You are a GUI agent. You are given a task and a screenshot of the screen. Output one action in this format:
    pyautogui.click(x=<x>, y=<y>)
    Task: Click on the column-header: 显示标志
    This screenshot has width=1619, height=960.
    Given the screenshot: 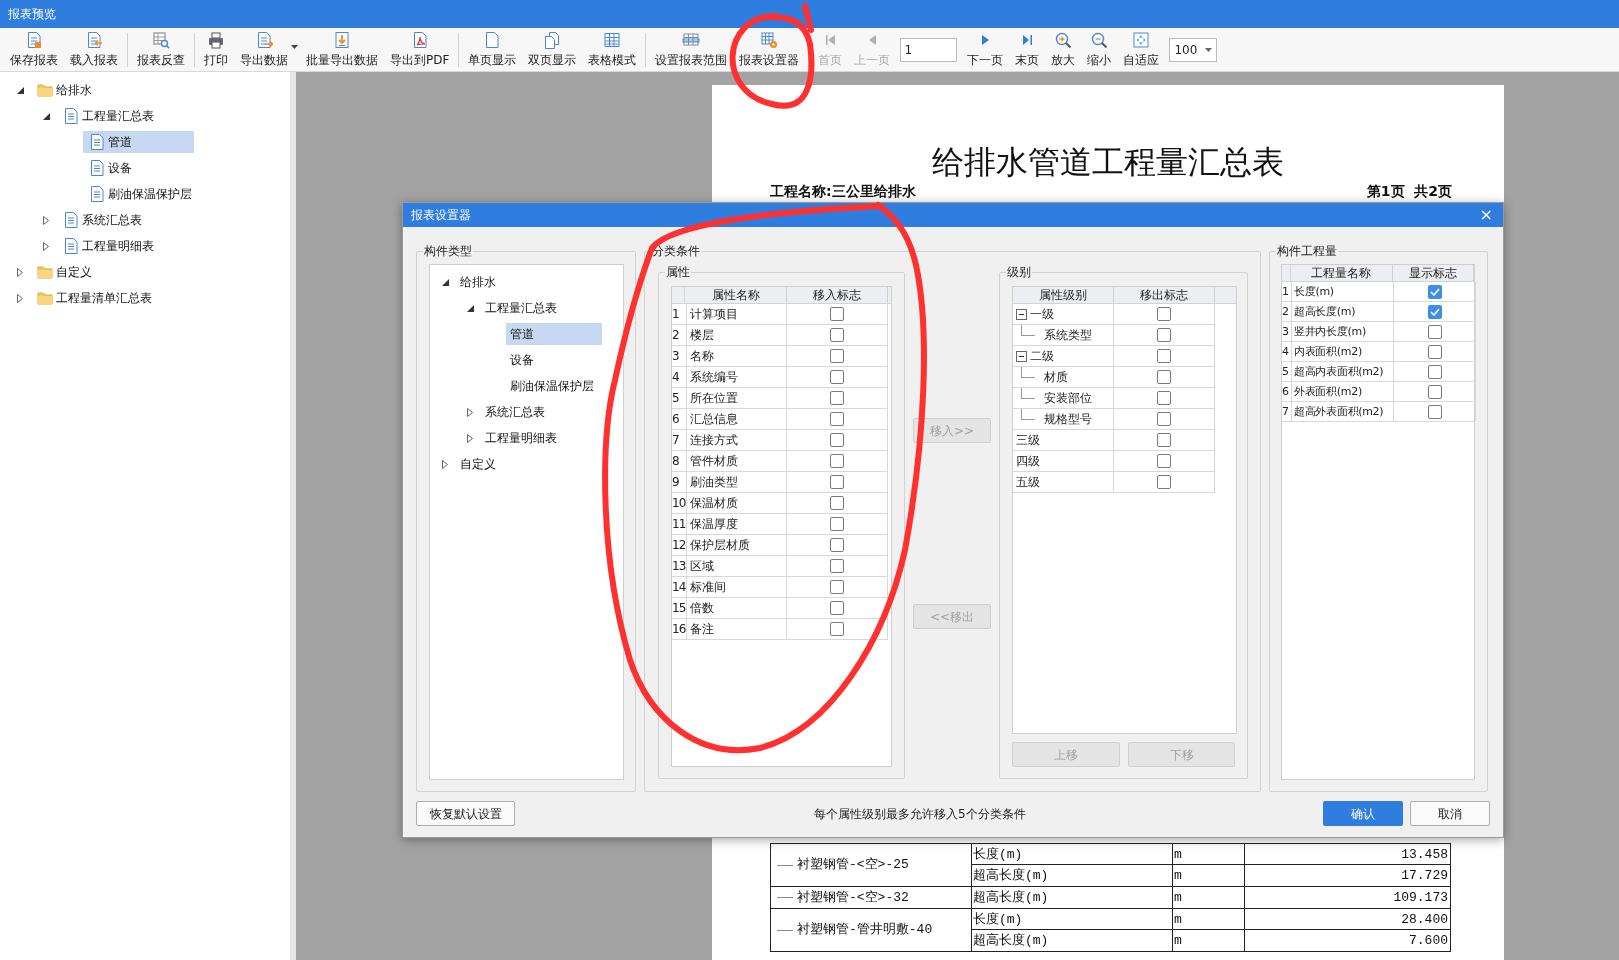 What is the action you would take?
    pyautogui.click(x=1433, y=273)
    